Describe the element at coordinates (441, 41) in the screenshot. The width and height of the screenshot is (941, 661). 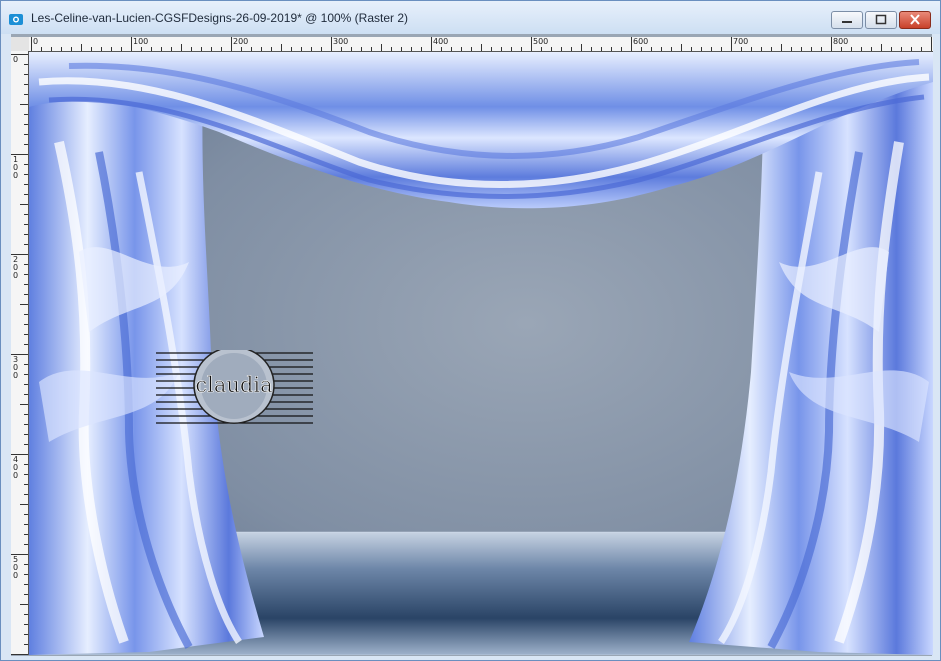
I see `ruler-label: 400` at that location.